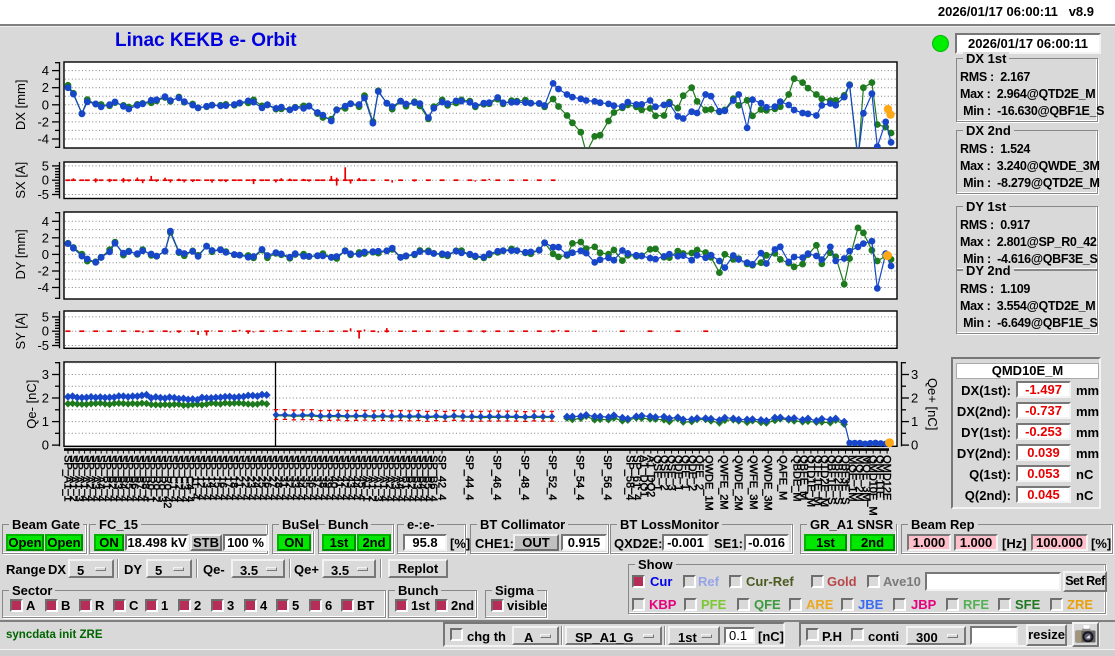 The height and width of the screenshot is (656, 1115). Describe the element at coordinates (723, 482) in the screenshot. I see `svg-text: QWFE_2M` at that location.